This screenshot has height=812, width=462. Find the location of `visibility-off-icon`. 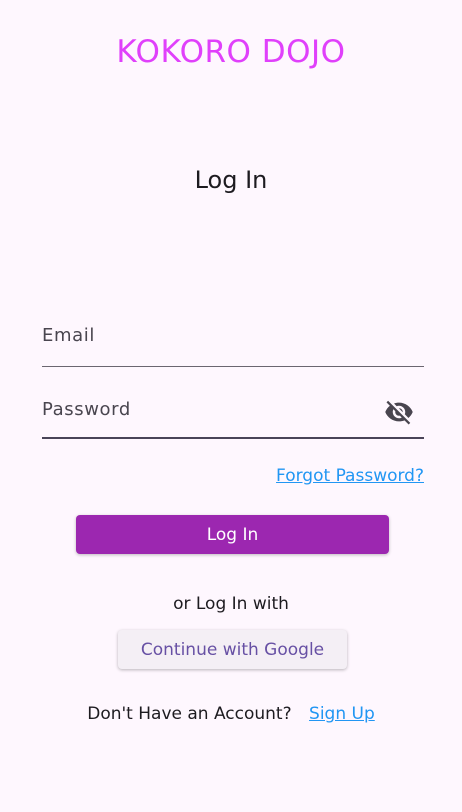

visibility-off-icon is located at coordinates (399, 412).